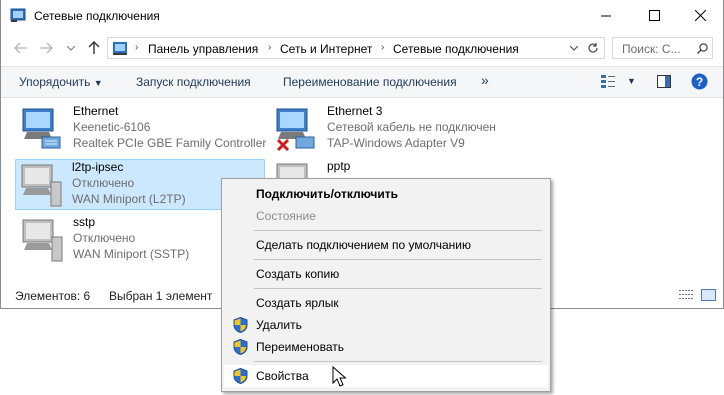 The width and height of the screenshot is (724, 395). I want to click on menu-item-connect: Подключить/отключить, so click(386, 194).